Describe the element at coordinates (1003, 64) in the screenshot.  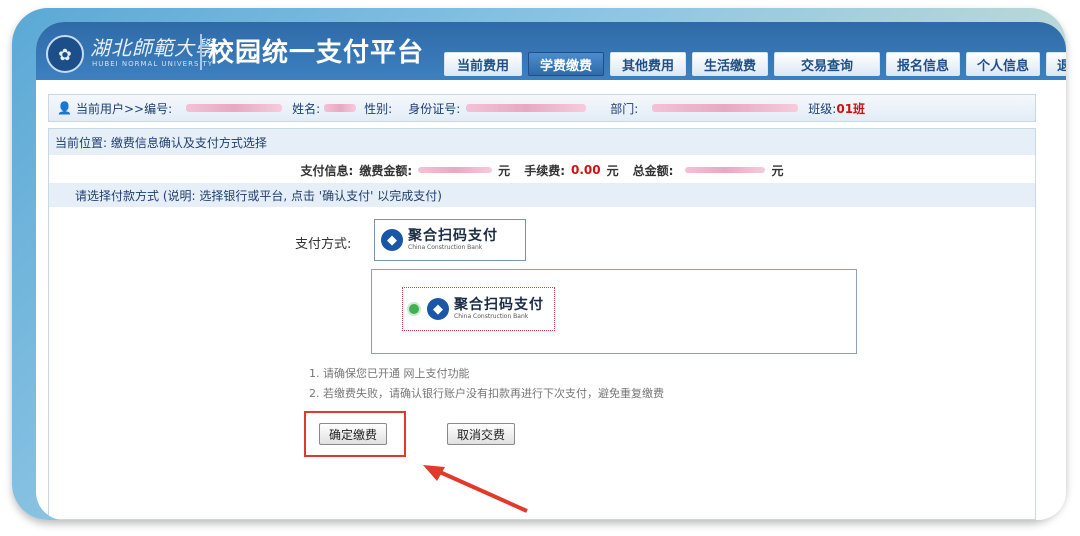
I see `nav-personal-info: 个人信息` at that location.